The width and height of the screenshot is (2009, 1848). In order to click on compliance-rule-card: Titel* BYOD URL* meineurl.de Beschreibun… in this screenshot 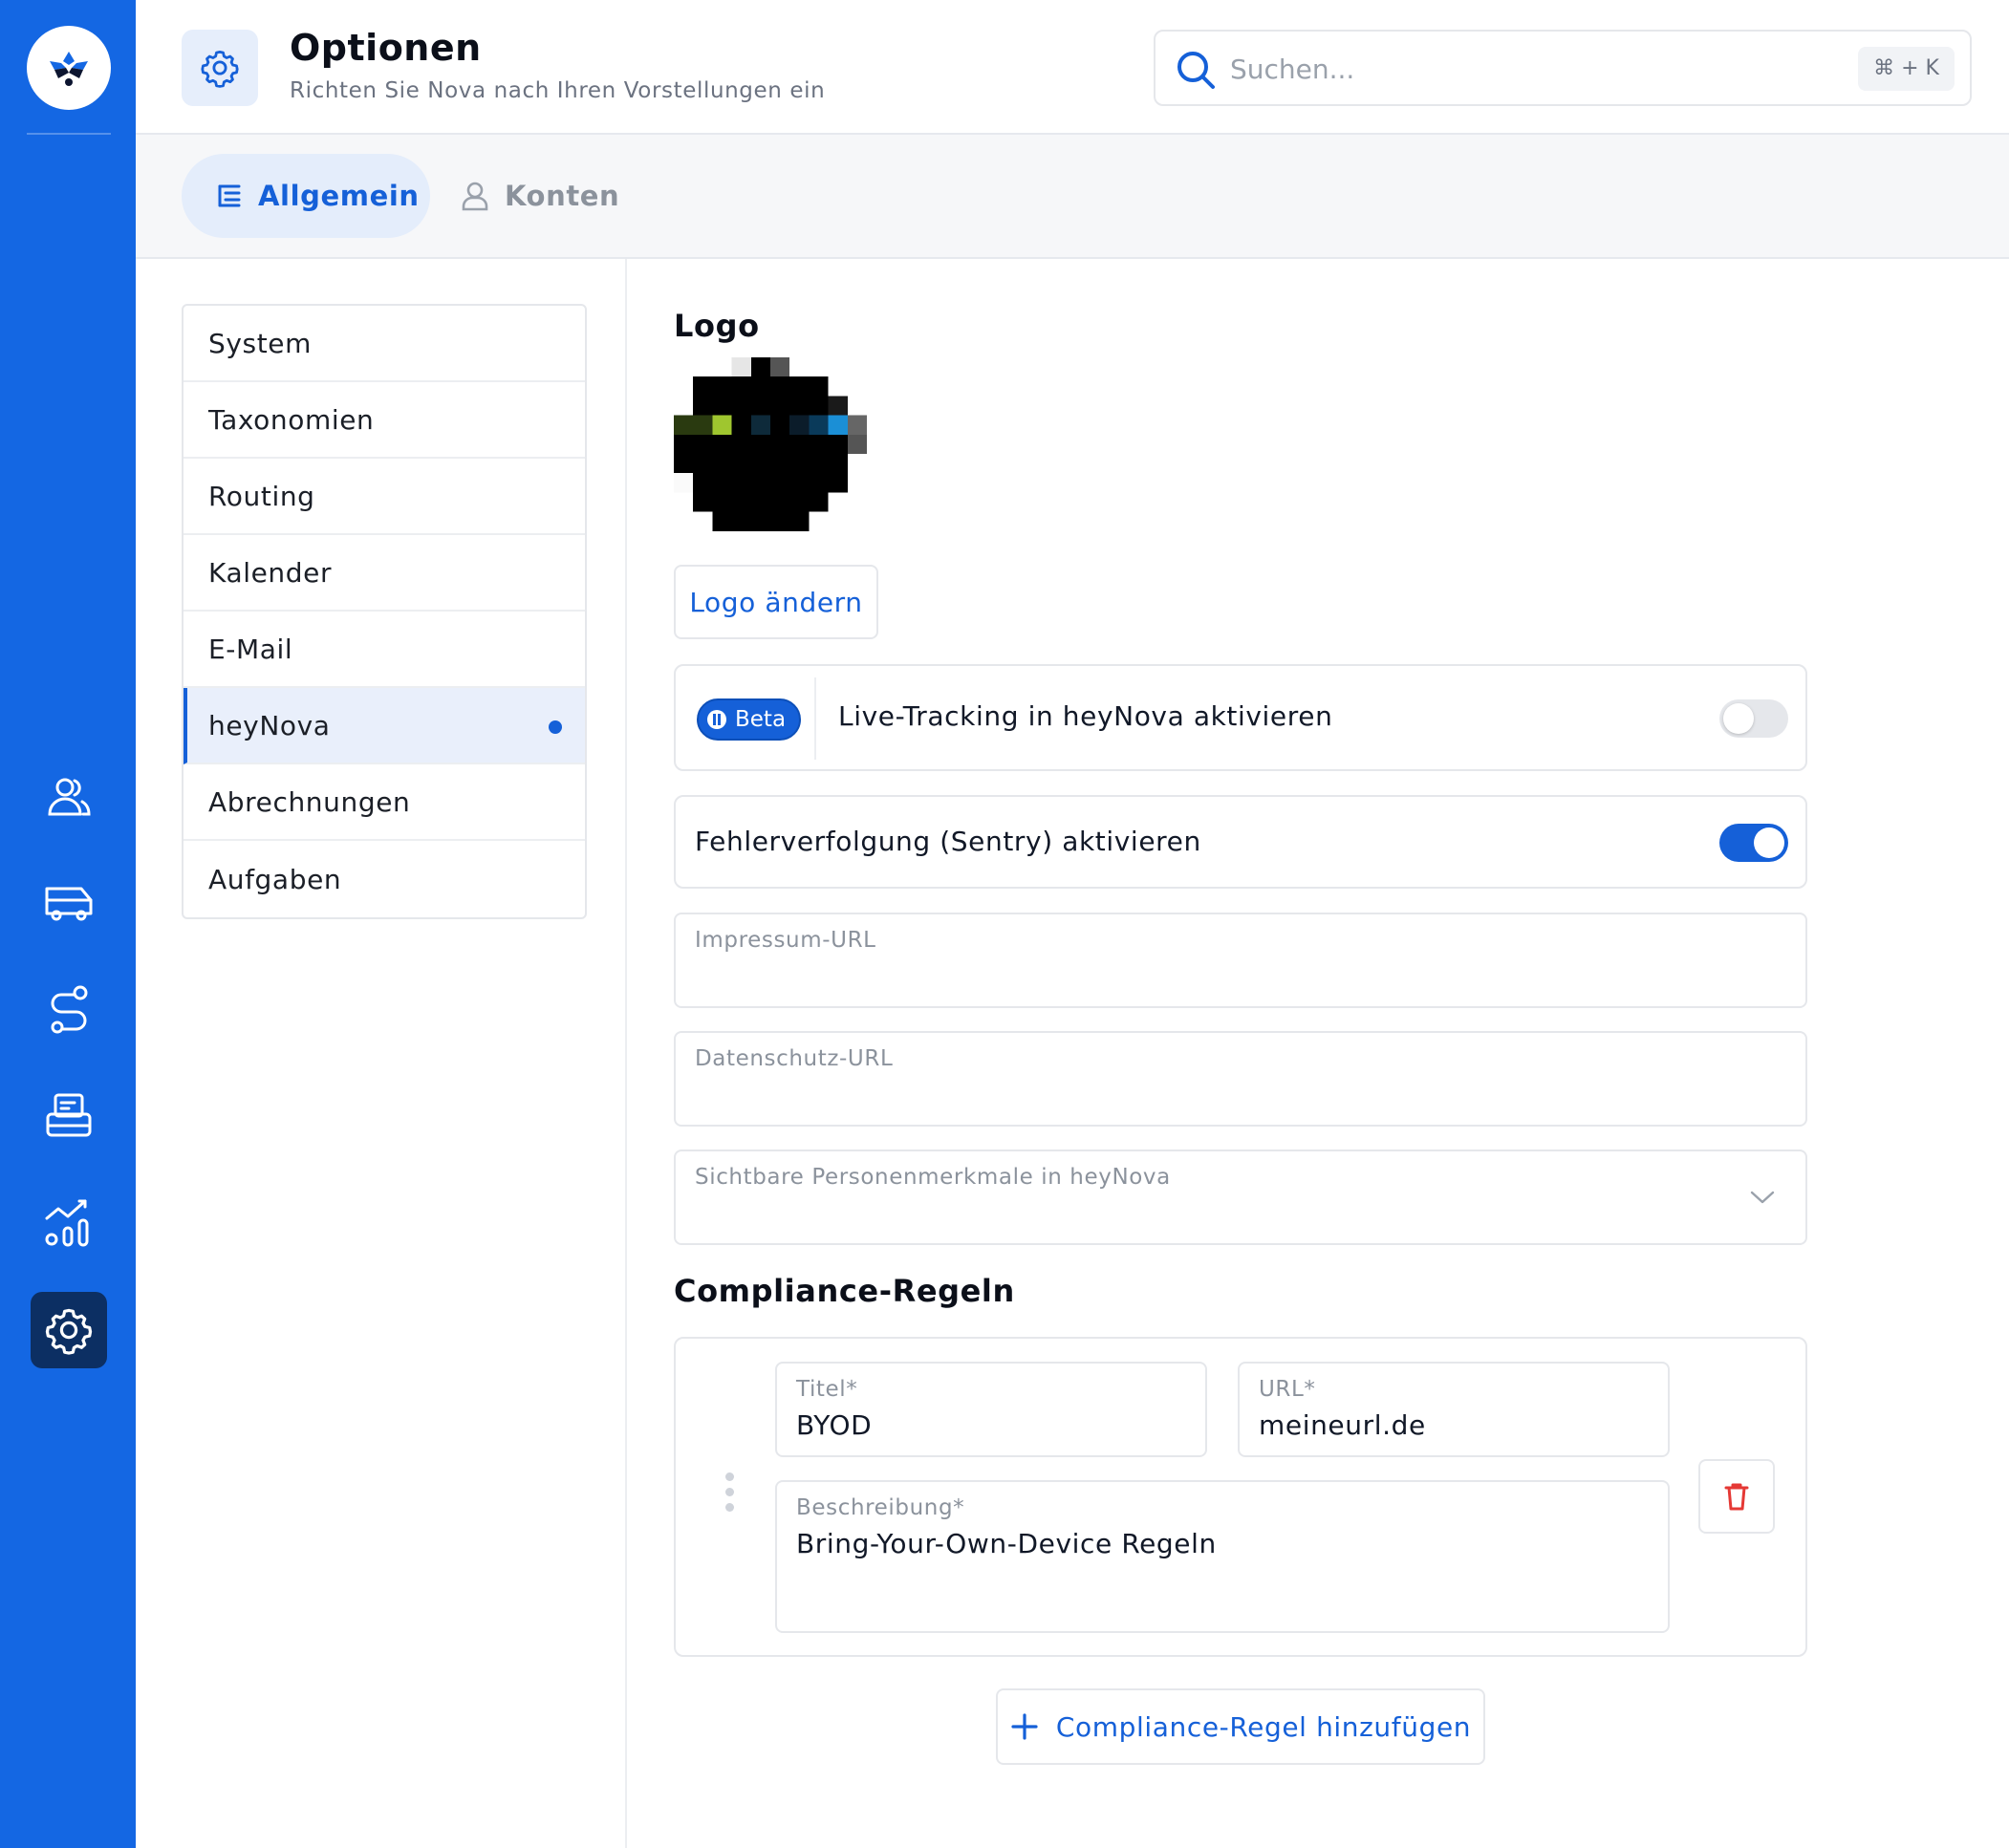, I will do `click(1240, 1497)`.